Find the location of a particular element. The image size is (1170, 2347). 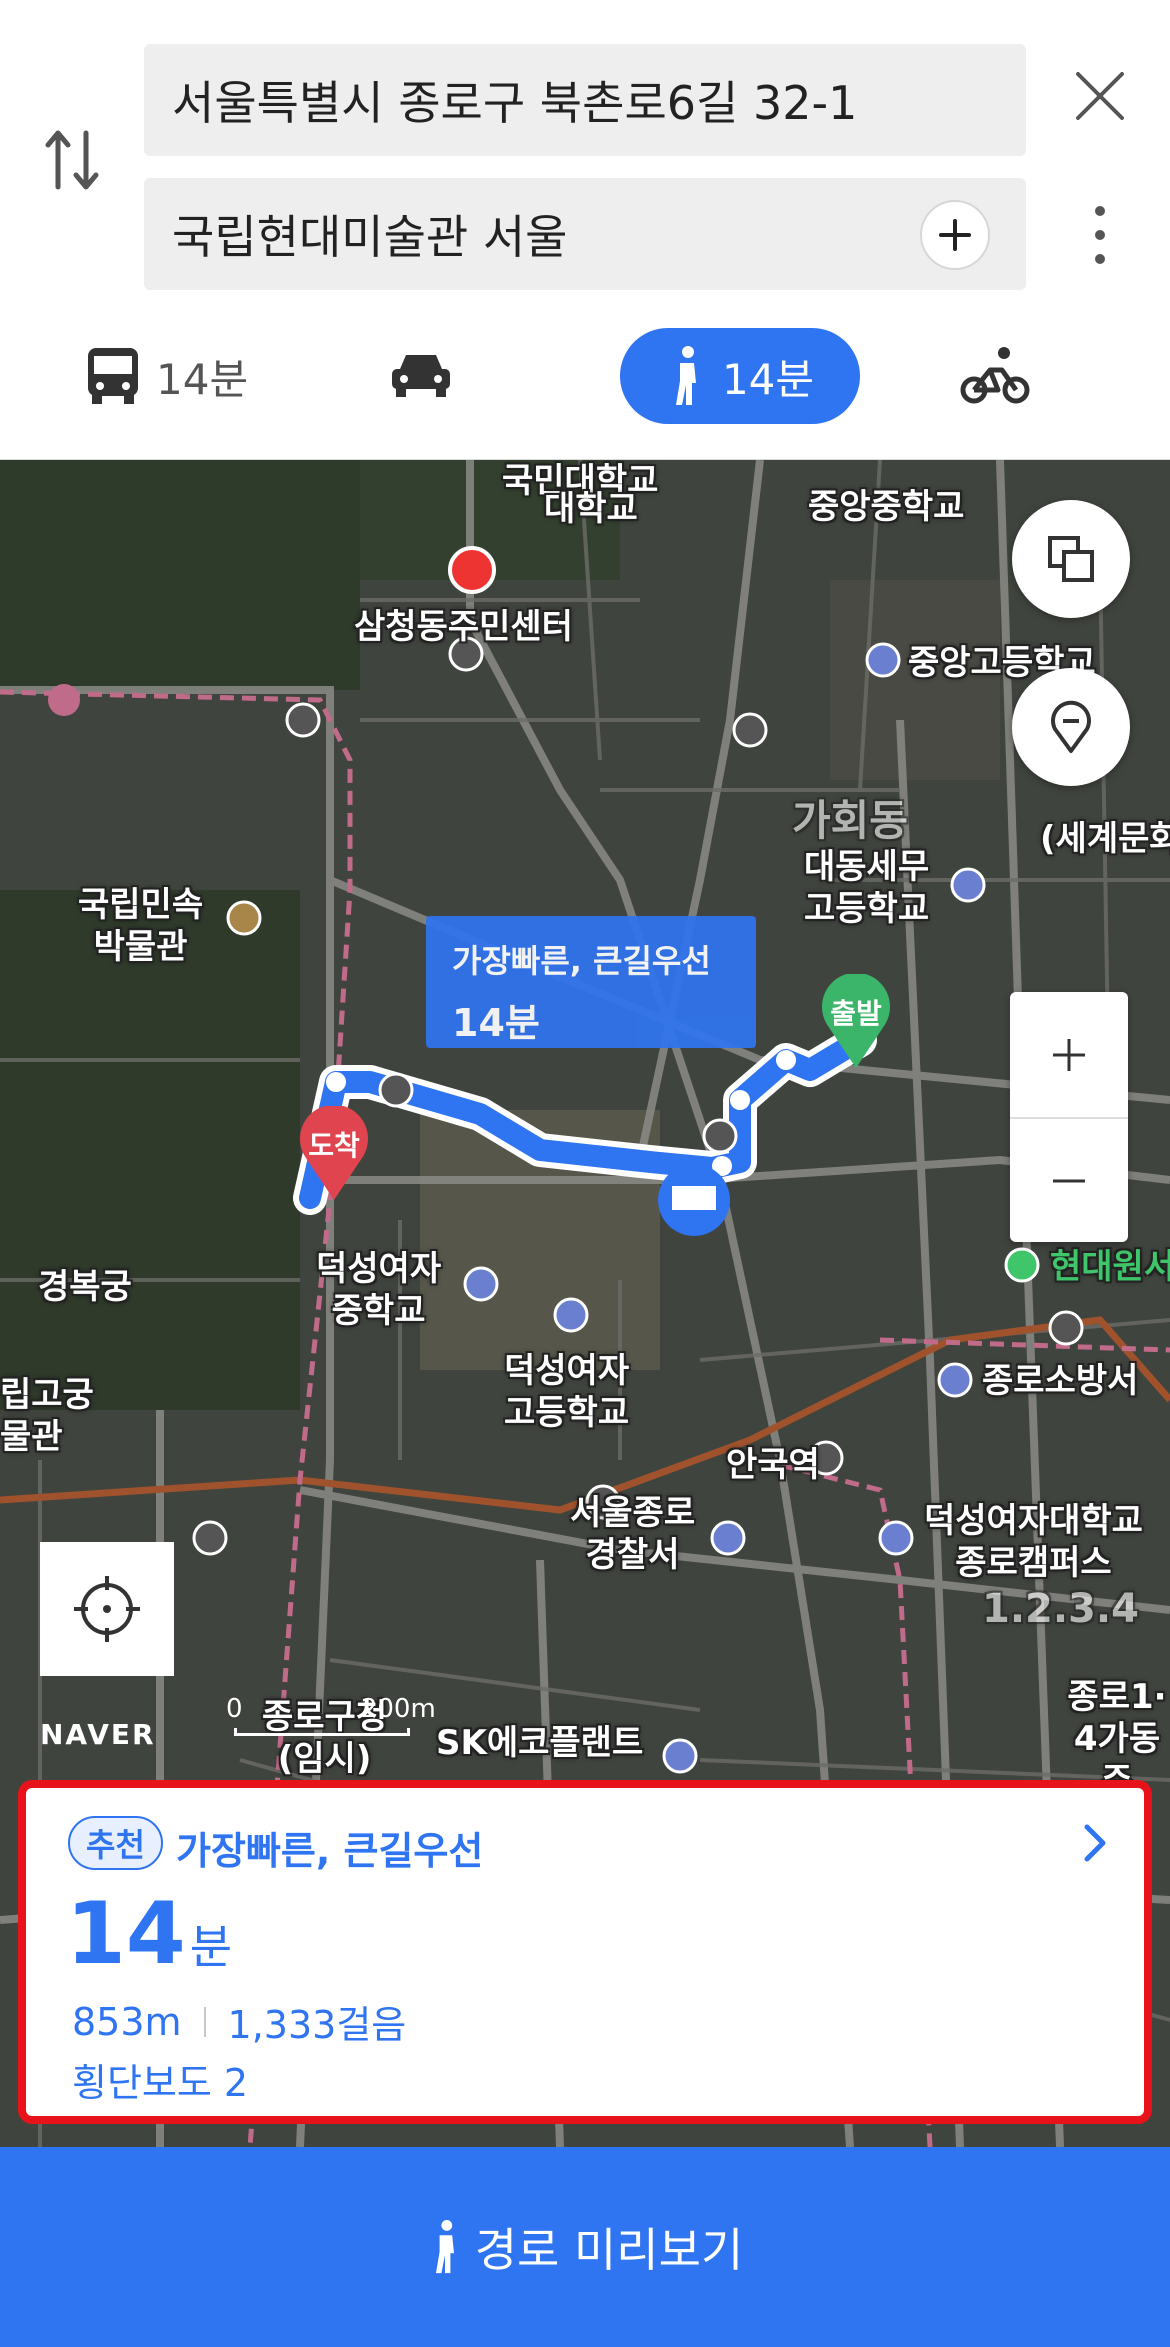

map-label: 덕성여자대학교 종로캠퍼스 is located at coordinates (1033, 1542).